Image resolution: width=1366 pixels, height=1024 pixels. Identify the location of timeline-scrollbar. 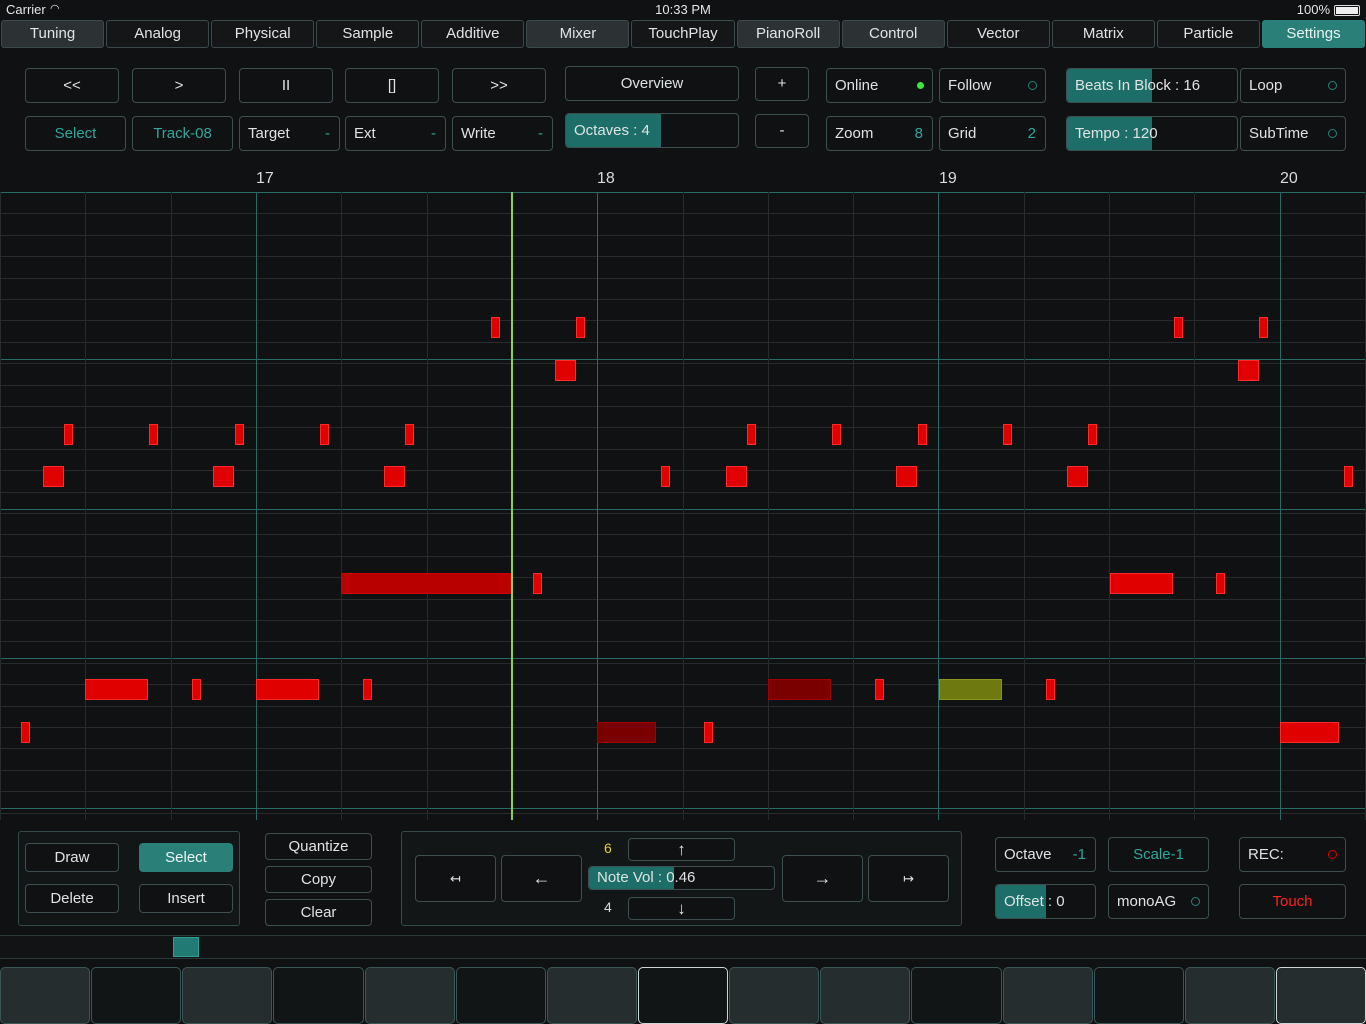
(683, 947).